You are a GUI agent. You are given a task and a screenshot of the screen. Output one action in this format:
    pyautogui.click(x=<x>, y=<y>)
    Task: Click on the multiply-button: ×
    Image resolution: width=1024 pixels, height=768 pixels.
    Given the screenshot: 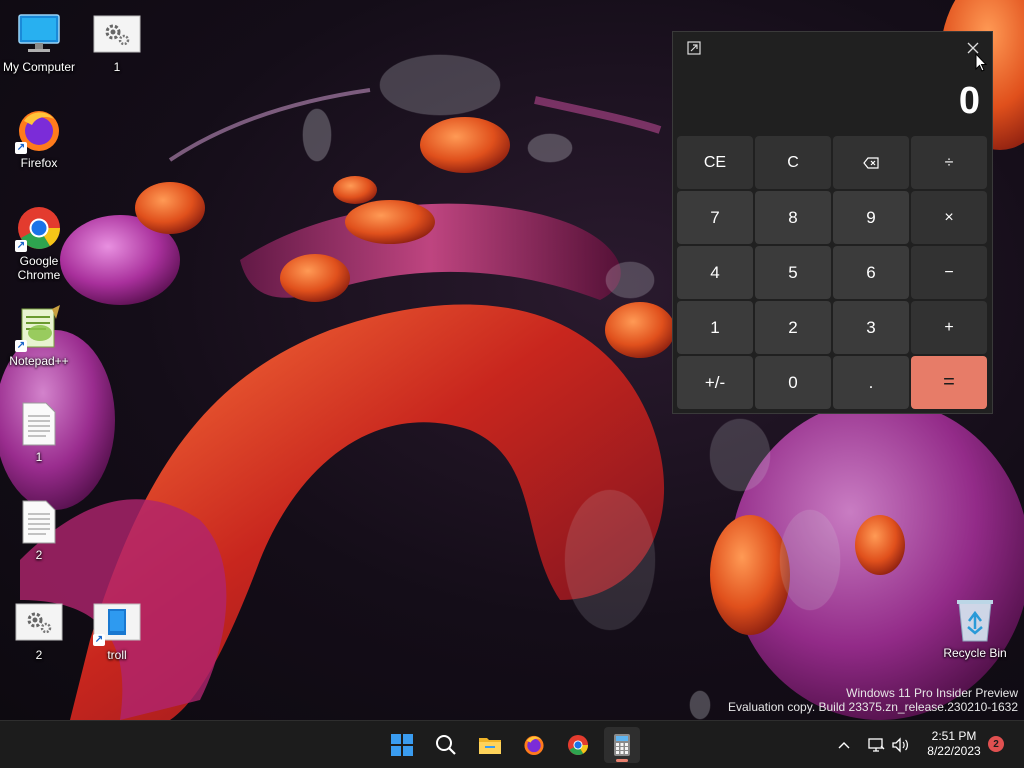 What is the action you would take?
    pyautogui.click(x=949, y=217)
    